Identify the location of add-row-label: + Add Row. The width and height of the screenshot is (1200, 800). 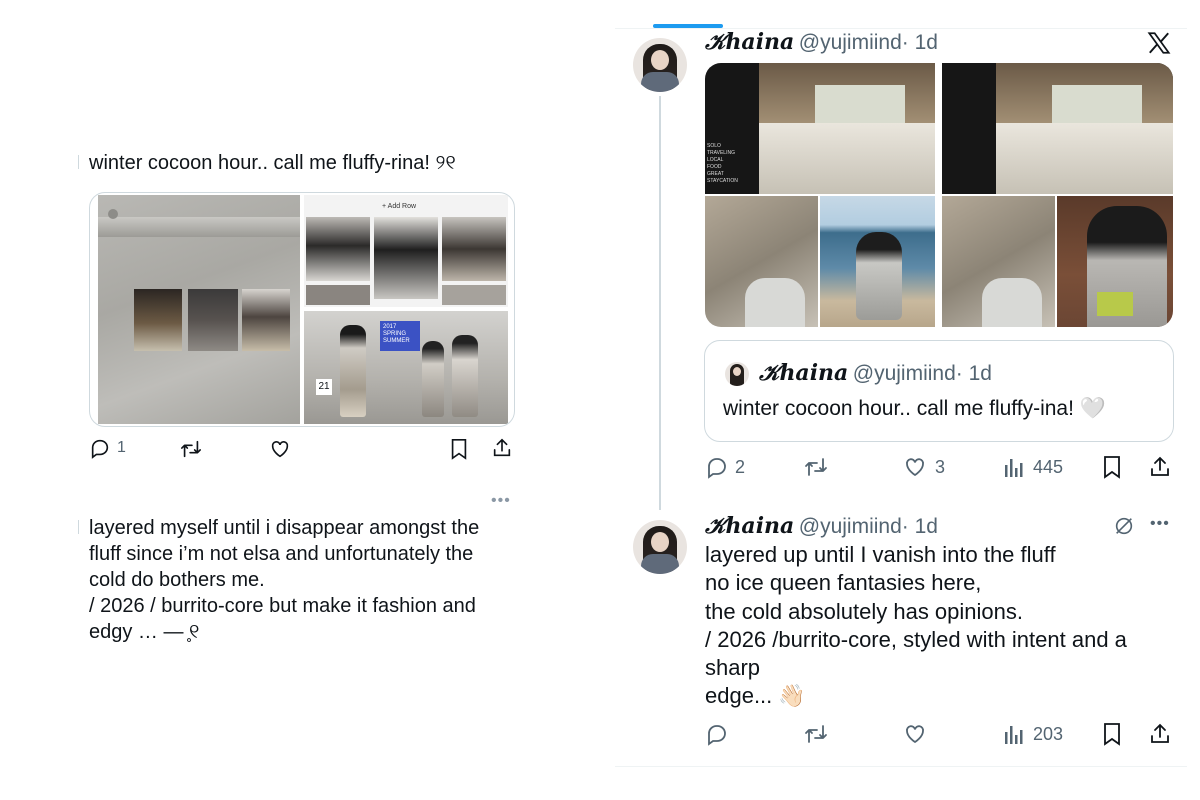
(399, 206).